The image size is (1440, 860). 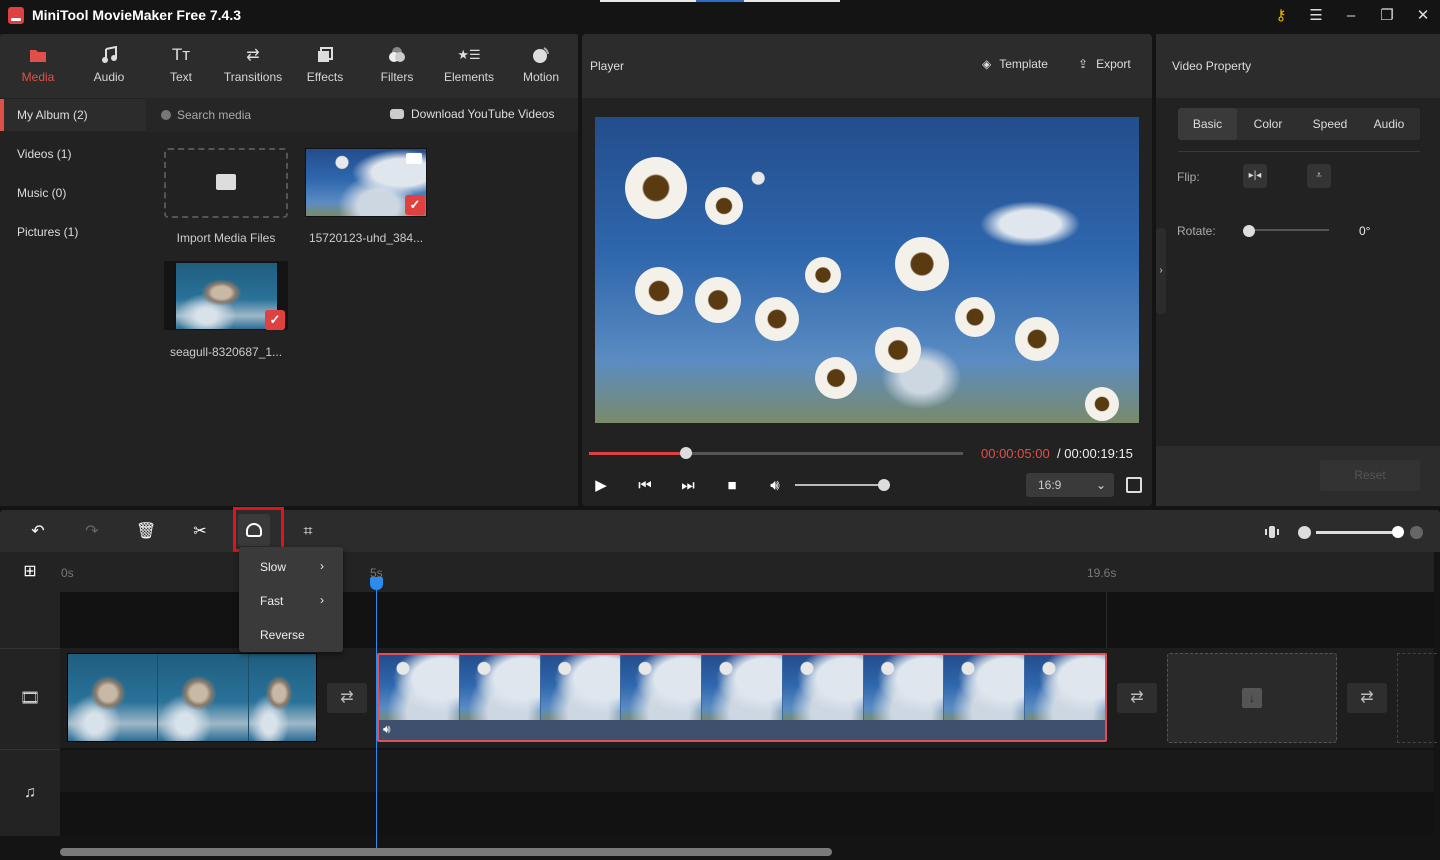 I want to click on tool-audio: Audio, so click(x=109, y=64).